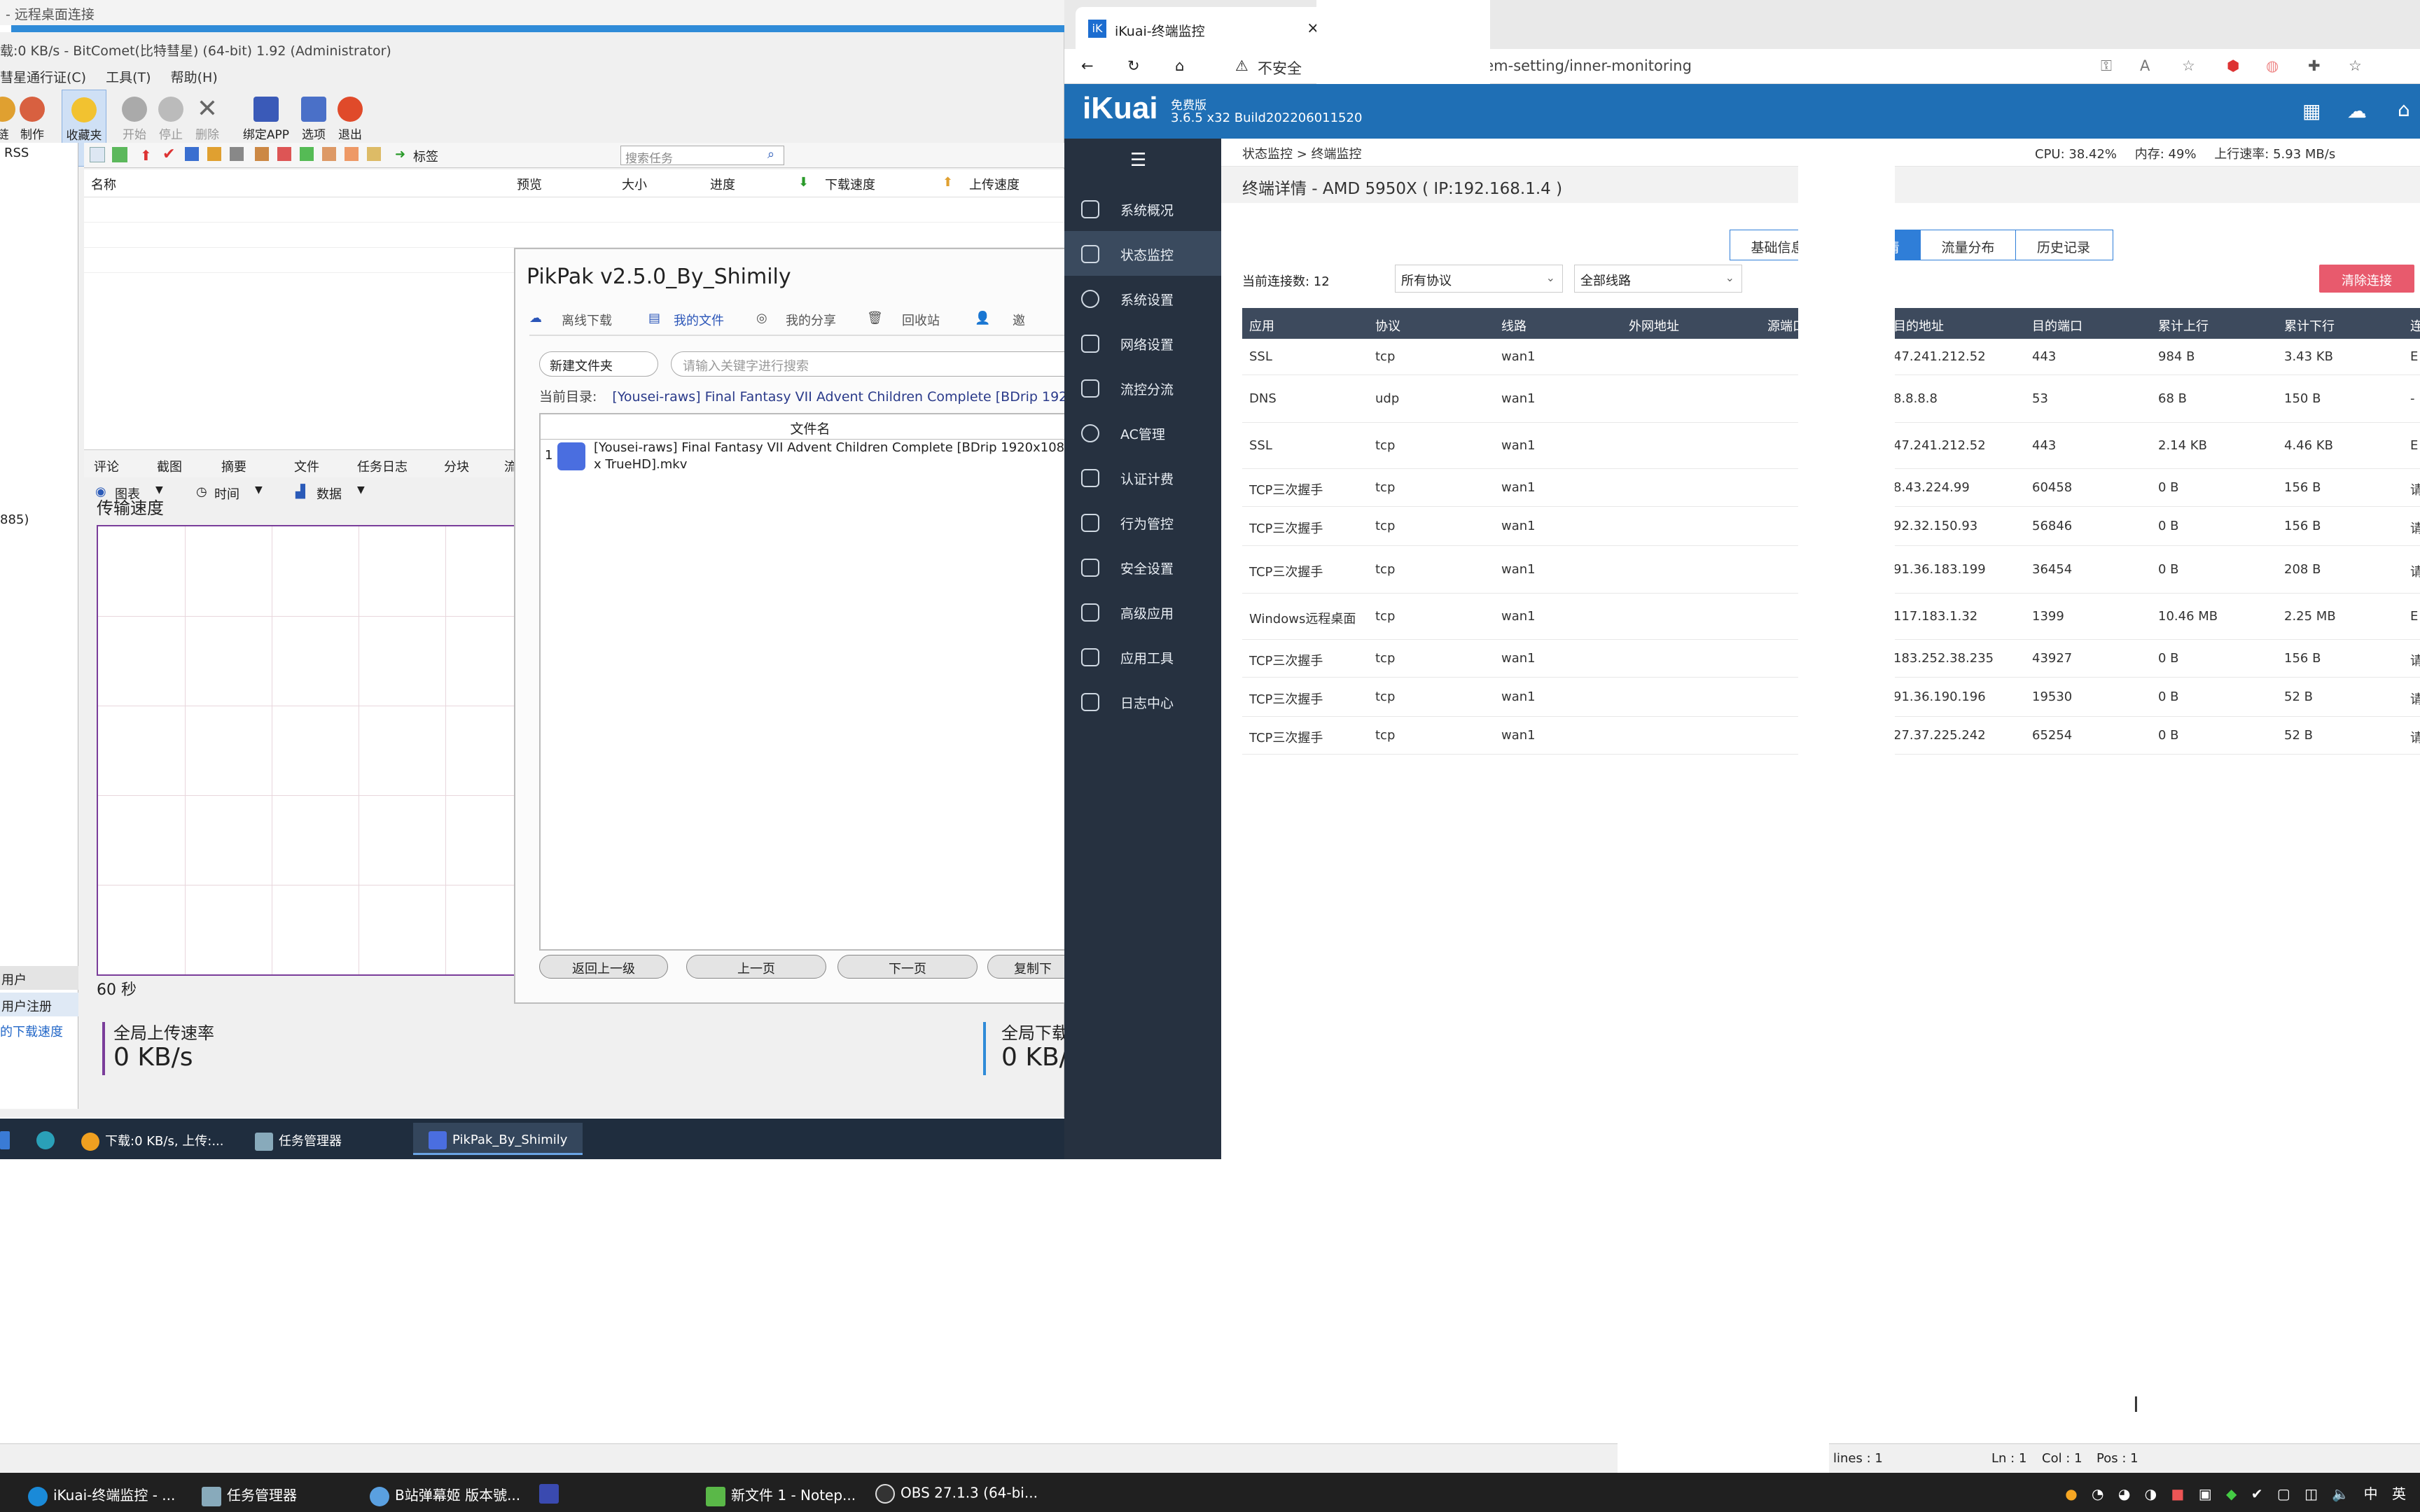  What do you see at coordinates (1142, 432) in the screenshot?
I see `sidebar-item-ac: AC管理` at bounding box center [1142, 432].